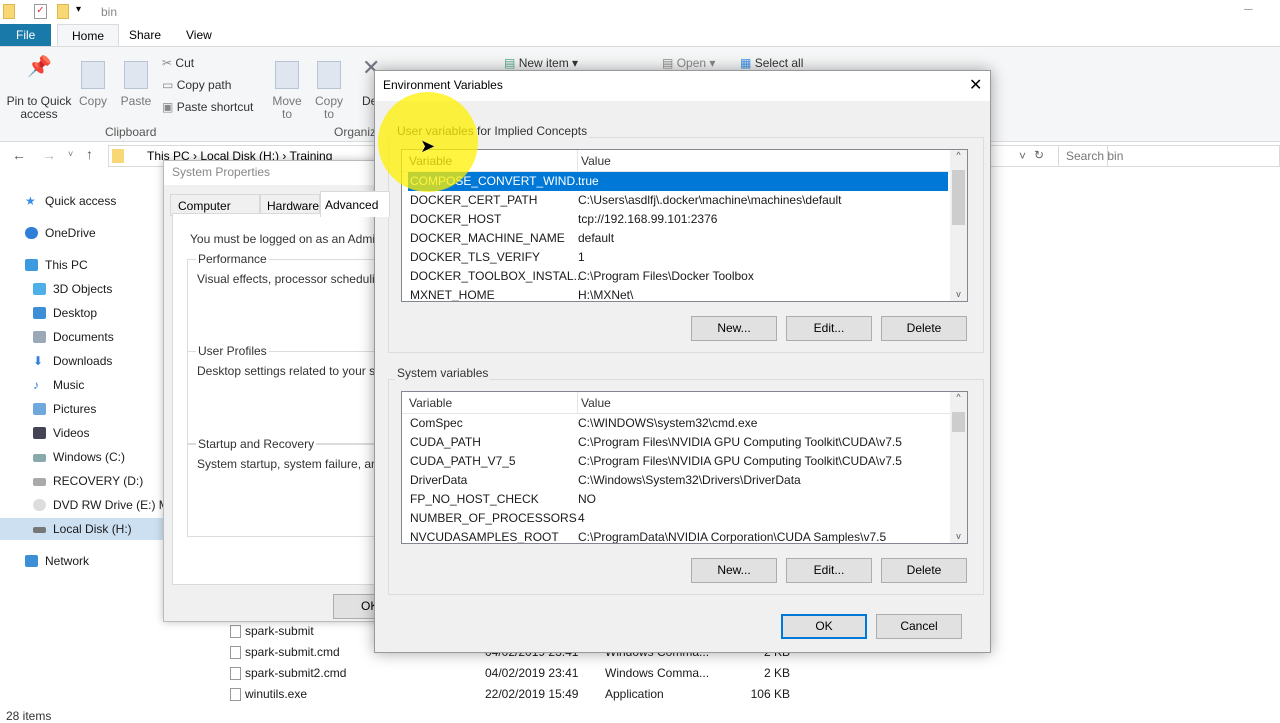 This screenshot has width=1280, height=723. Describe the element at coordinates (1039, 155) in the screenshot. I see `refresh-icon: ↻` at that location.